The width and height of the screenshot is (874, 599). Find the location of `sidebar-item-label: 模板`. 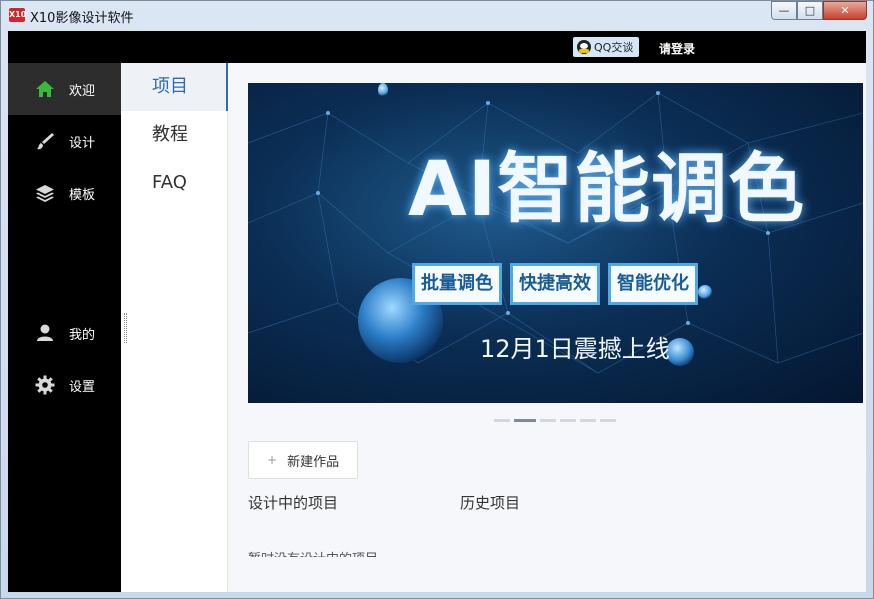

sidebar-item-label: 模板 is located at coordinates (82, 195).